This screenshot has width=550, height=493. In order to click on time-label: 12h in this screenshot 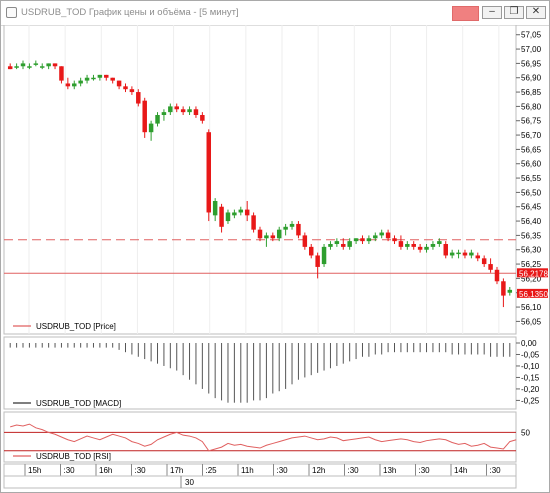, I will do `click(318, 470)`.